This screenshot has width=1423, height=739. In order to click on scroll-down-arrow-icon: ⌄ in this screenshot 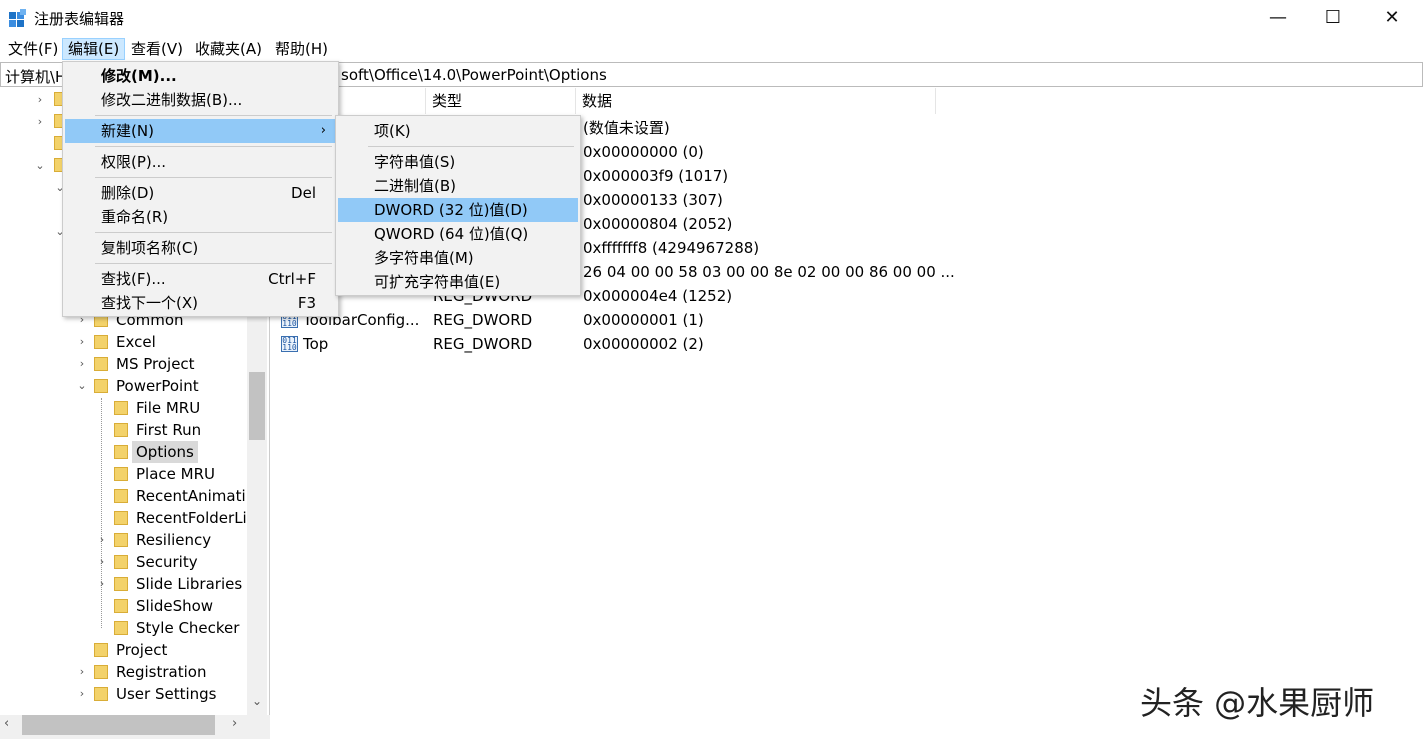, I will do `click(257, 701)`.